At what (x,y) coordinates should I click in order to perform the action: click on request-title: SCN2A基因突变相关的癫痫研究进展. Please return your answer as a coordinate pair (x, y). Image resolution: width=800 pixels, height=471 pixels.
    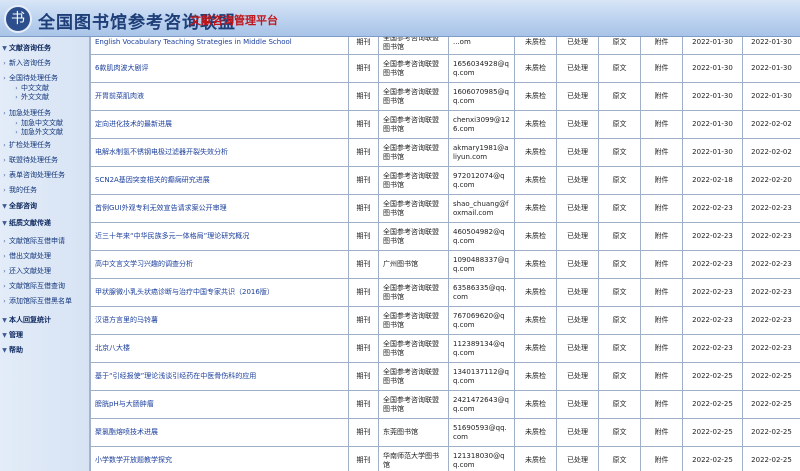
    Looking at the image, I should click on (219, 180).